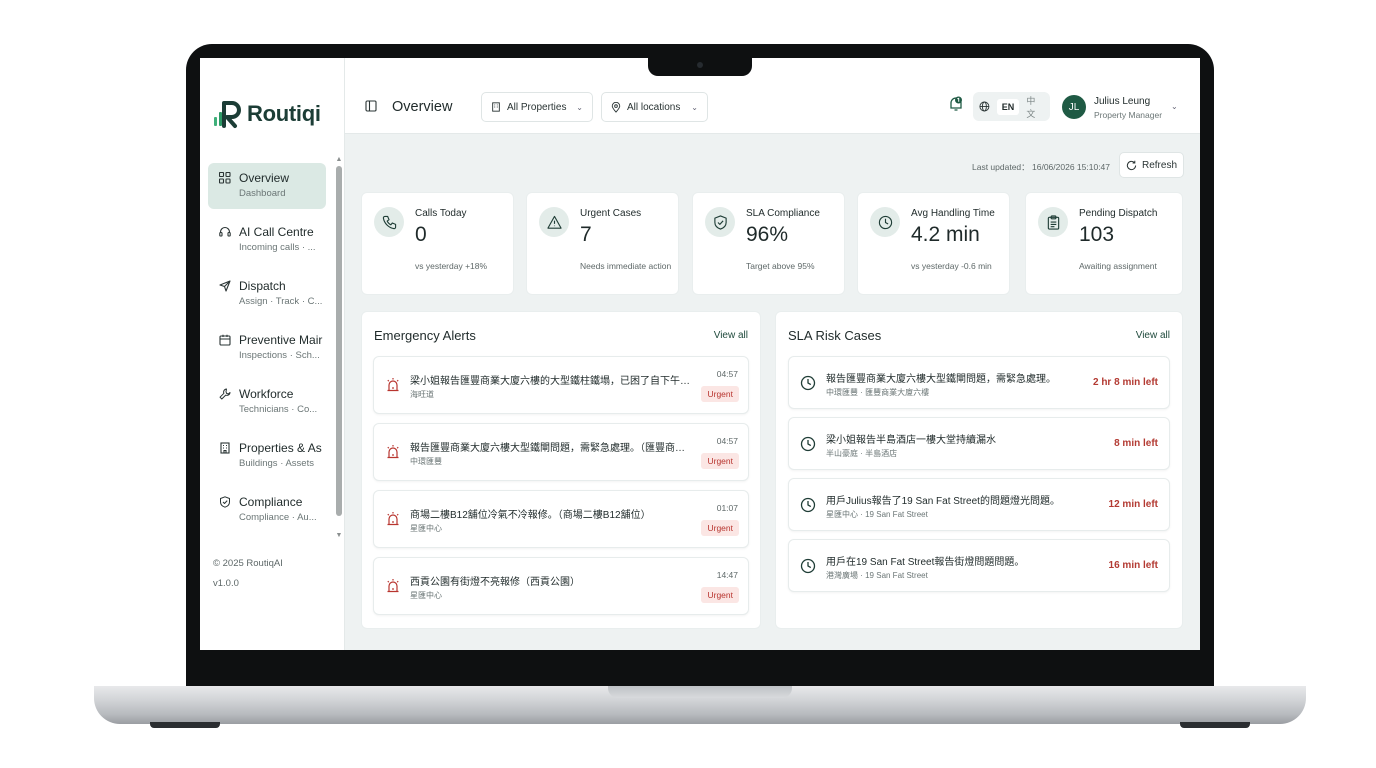  Describe the element at coordinates (371, 106) in the screenshot. I see `sidebar-toggle-icon` at that location.